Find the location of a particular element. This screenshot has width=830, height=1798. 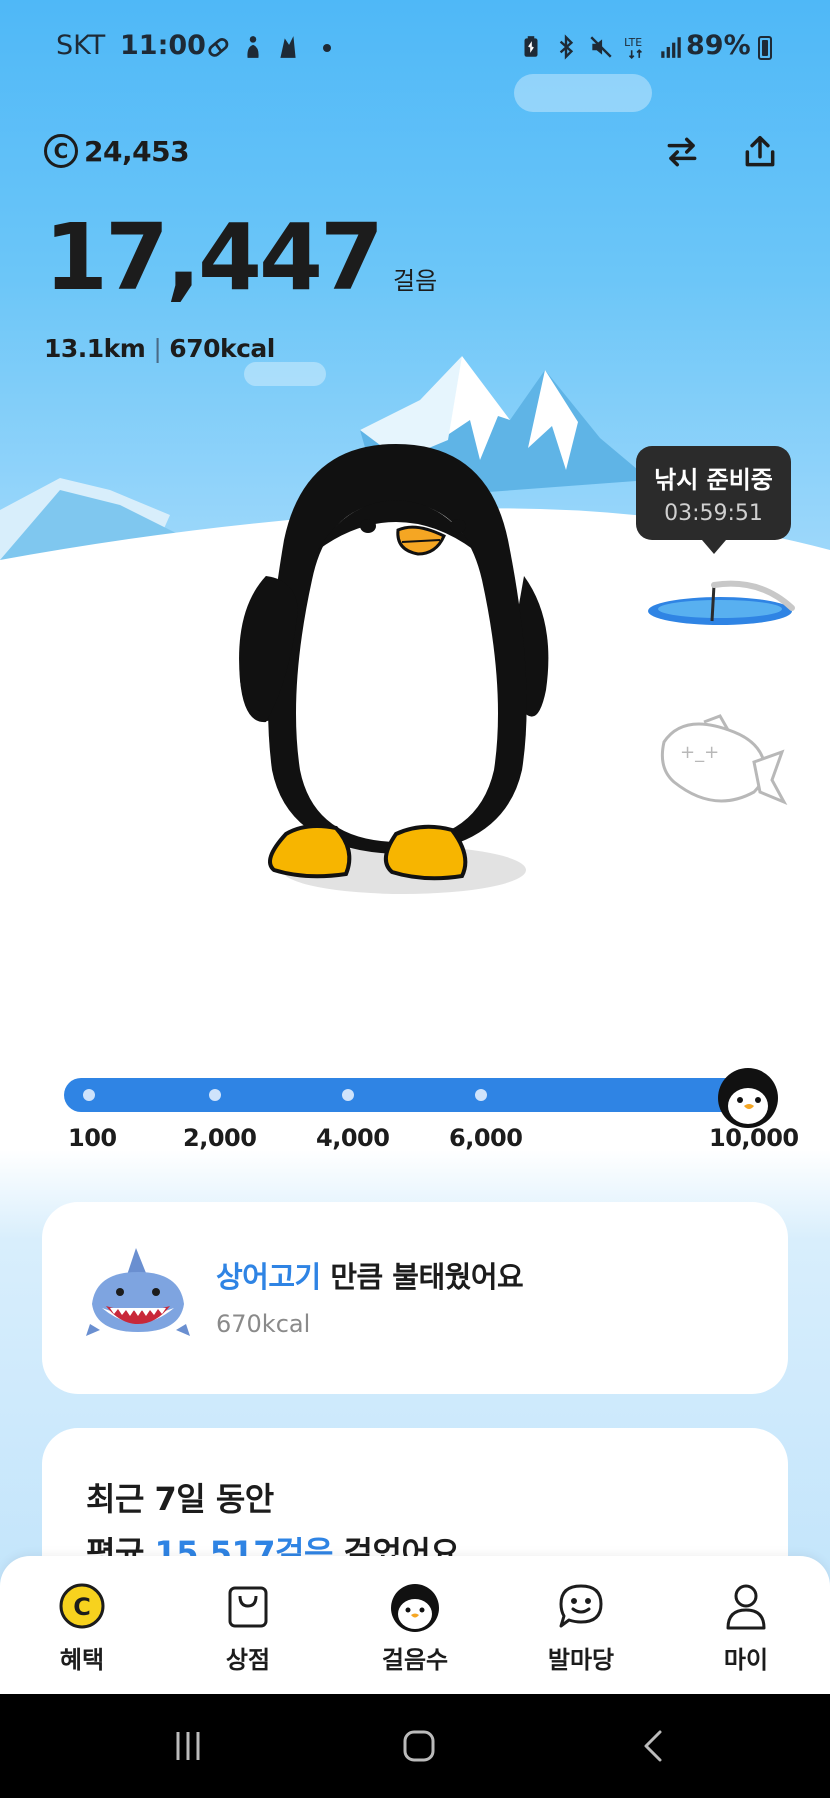

nav-label: 마이 is located at coordinates (746, 1660).